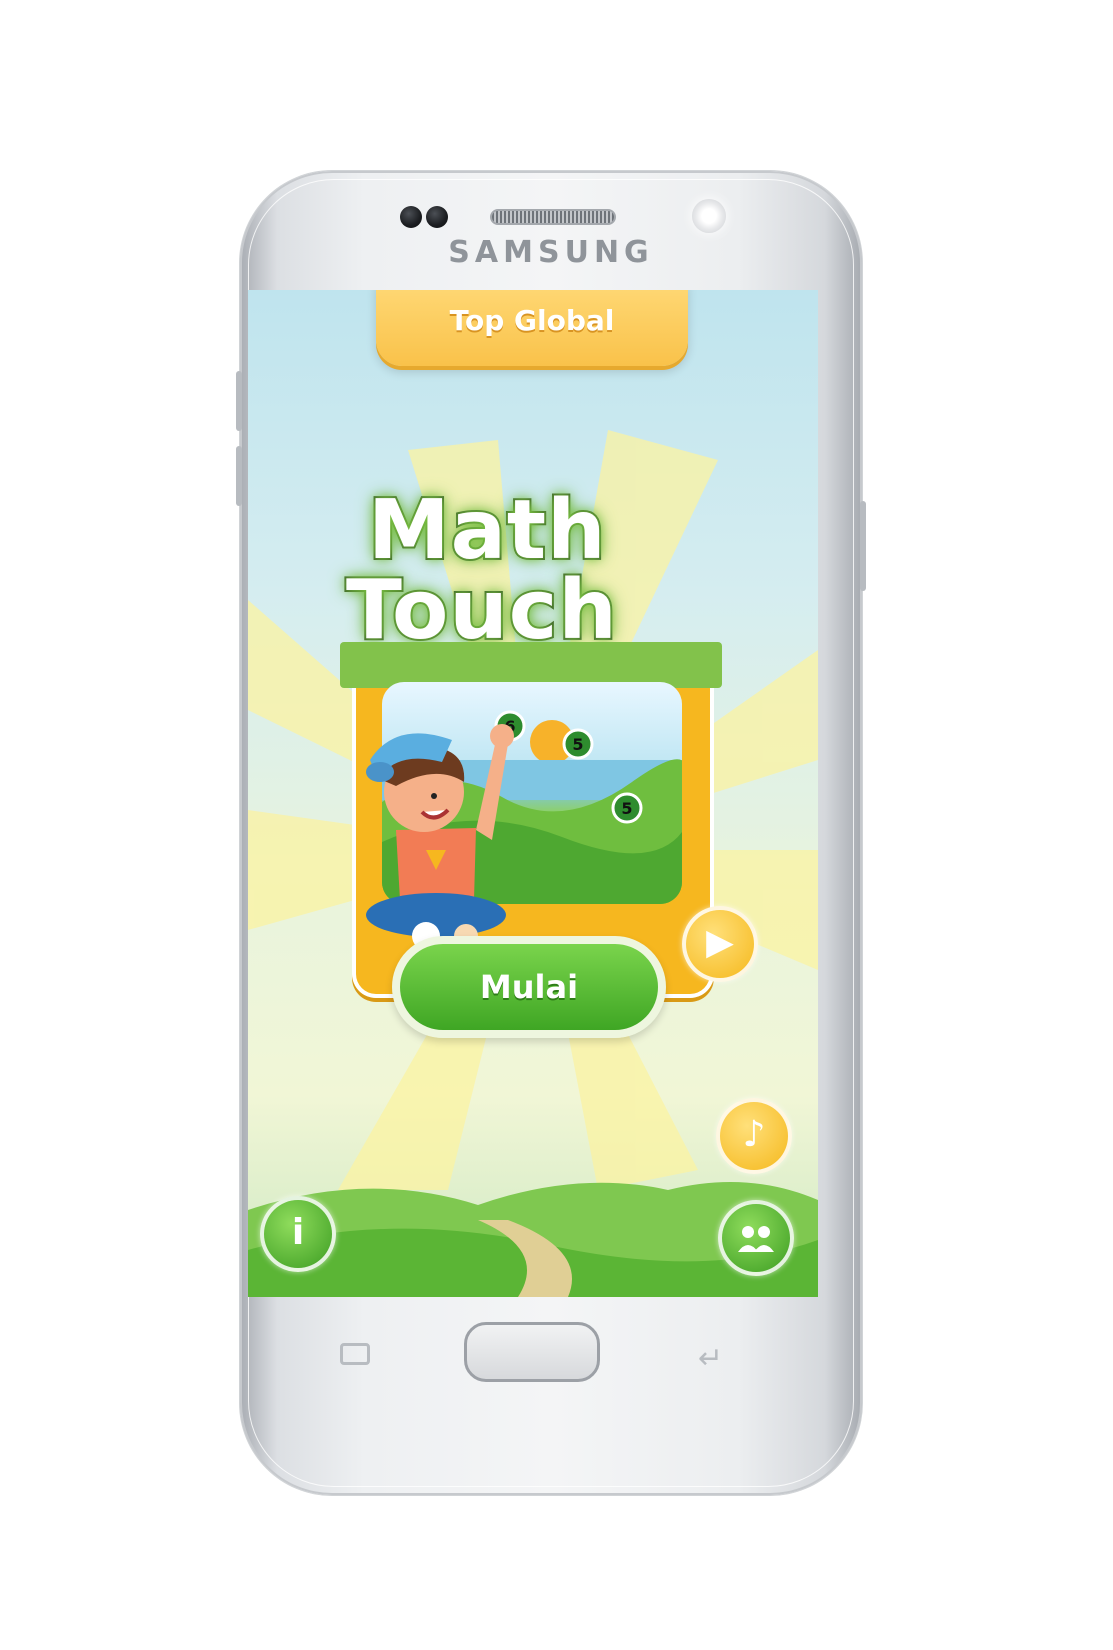 The width and height of the screenshot is (1113, 1650). What do you see at coordinates (481, 610) in the screenshot?
I see `title-line-2: Touch` at bounding box center [481, 610].